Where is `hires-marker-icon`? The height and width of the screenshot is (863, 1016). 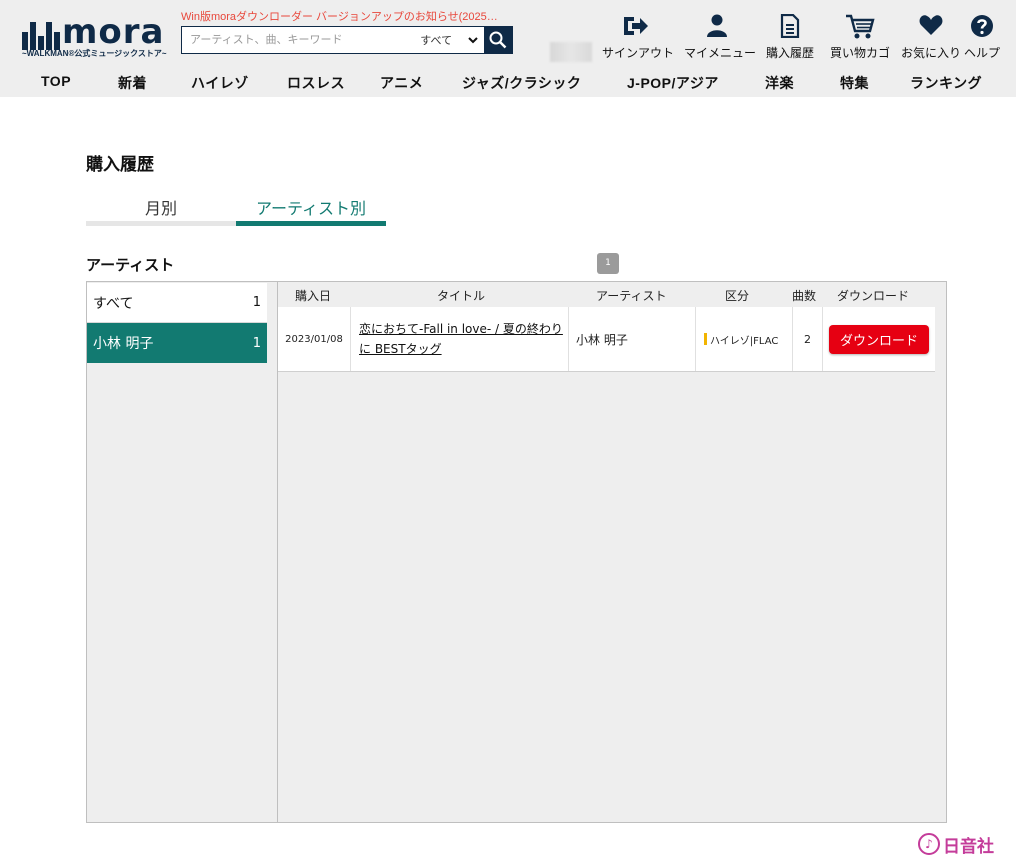 hires-marker-icon is located at coordinates (705, 339).